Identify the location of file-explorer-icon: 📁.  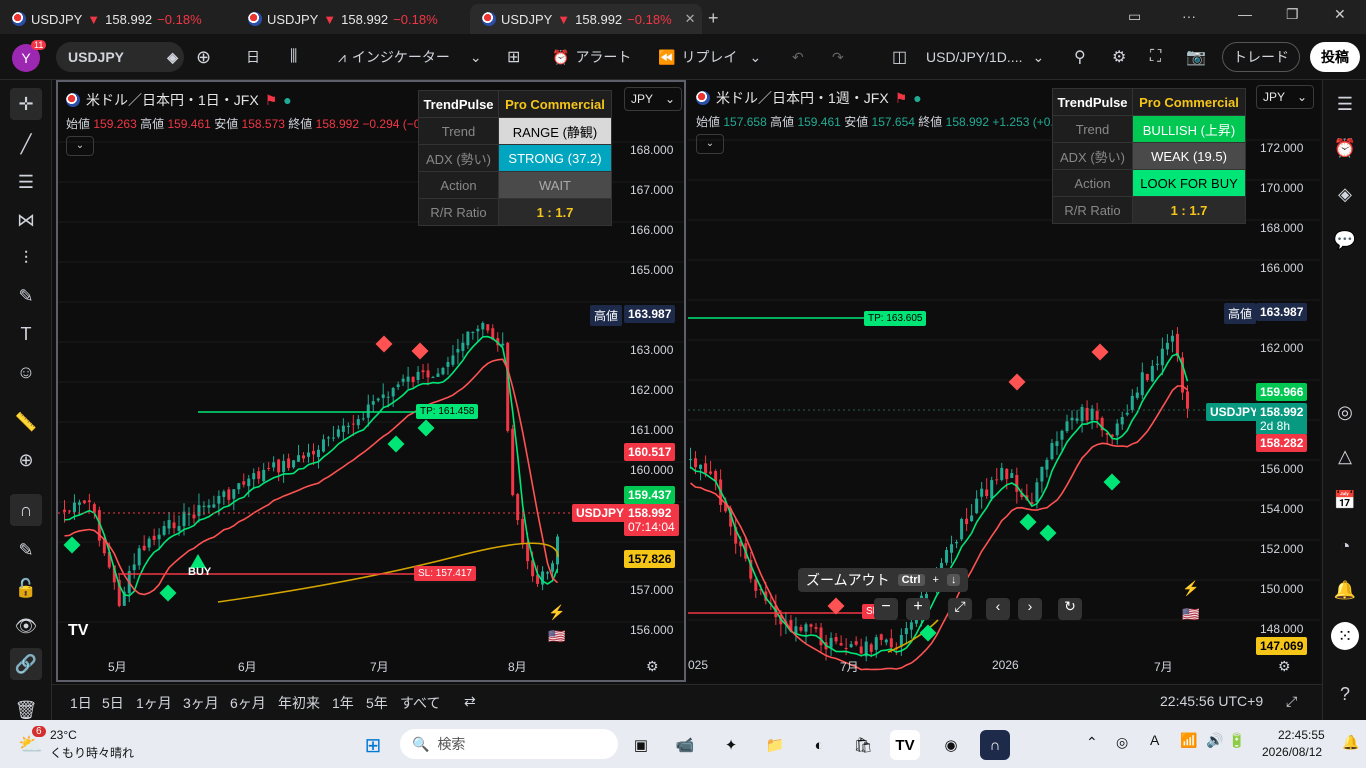
(775, 745).